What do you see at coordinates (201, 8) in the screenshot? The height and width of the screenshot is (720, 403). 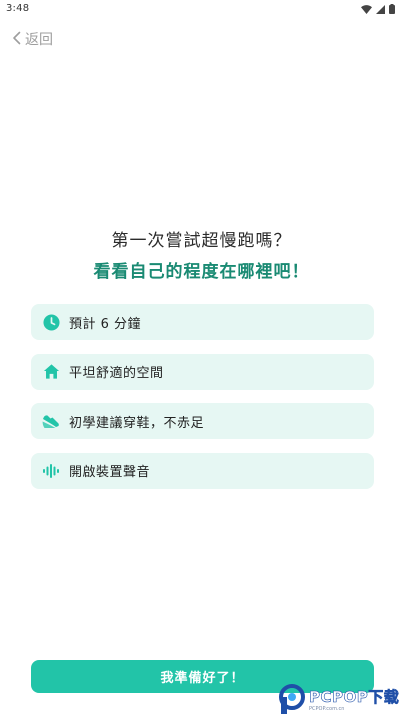 I see `status-bar: 3:48` at bounding box center [201, 8].